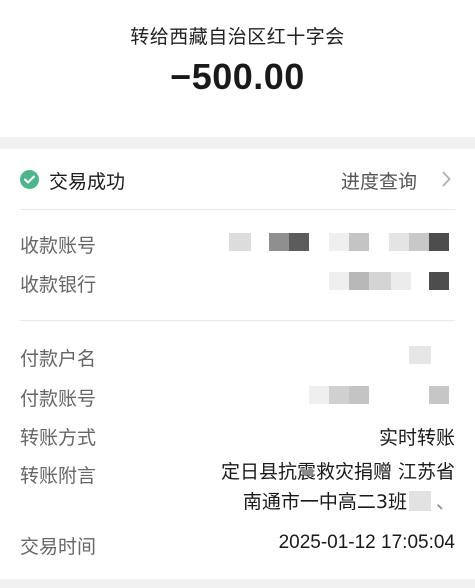 This screenshot has width=475, height=588. What do you see at coordinates (379, 180) in the screenshot?
I see `progress-query-link: 进度查询` at bounding box center [379, 180].